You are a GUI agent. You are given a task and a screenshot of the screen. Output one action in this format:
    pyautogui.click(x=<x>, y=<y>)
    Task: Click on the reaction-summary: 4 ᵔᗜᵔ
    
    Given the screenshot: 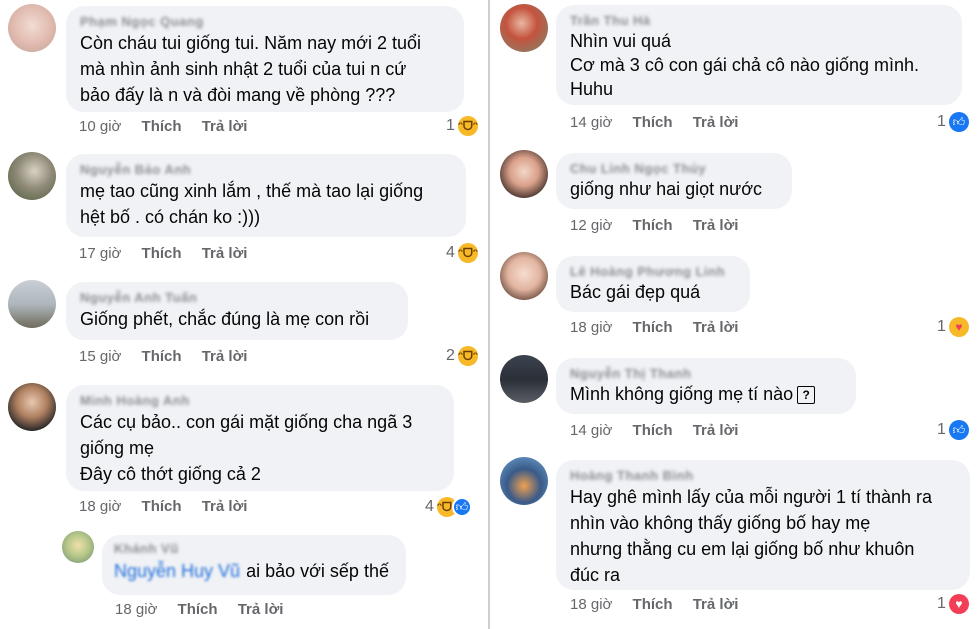 What is the action you would take?
    pyautogui.click(x=462, y=253)
    